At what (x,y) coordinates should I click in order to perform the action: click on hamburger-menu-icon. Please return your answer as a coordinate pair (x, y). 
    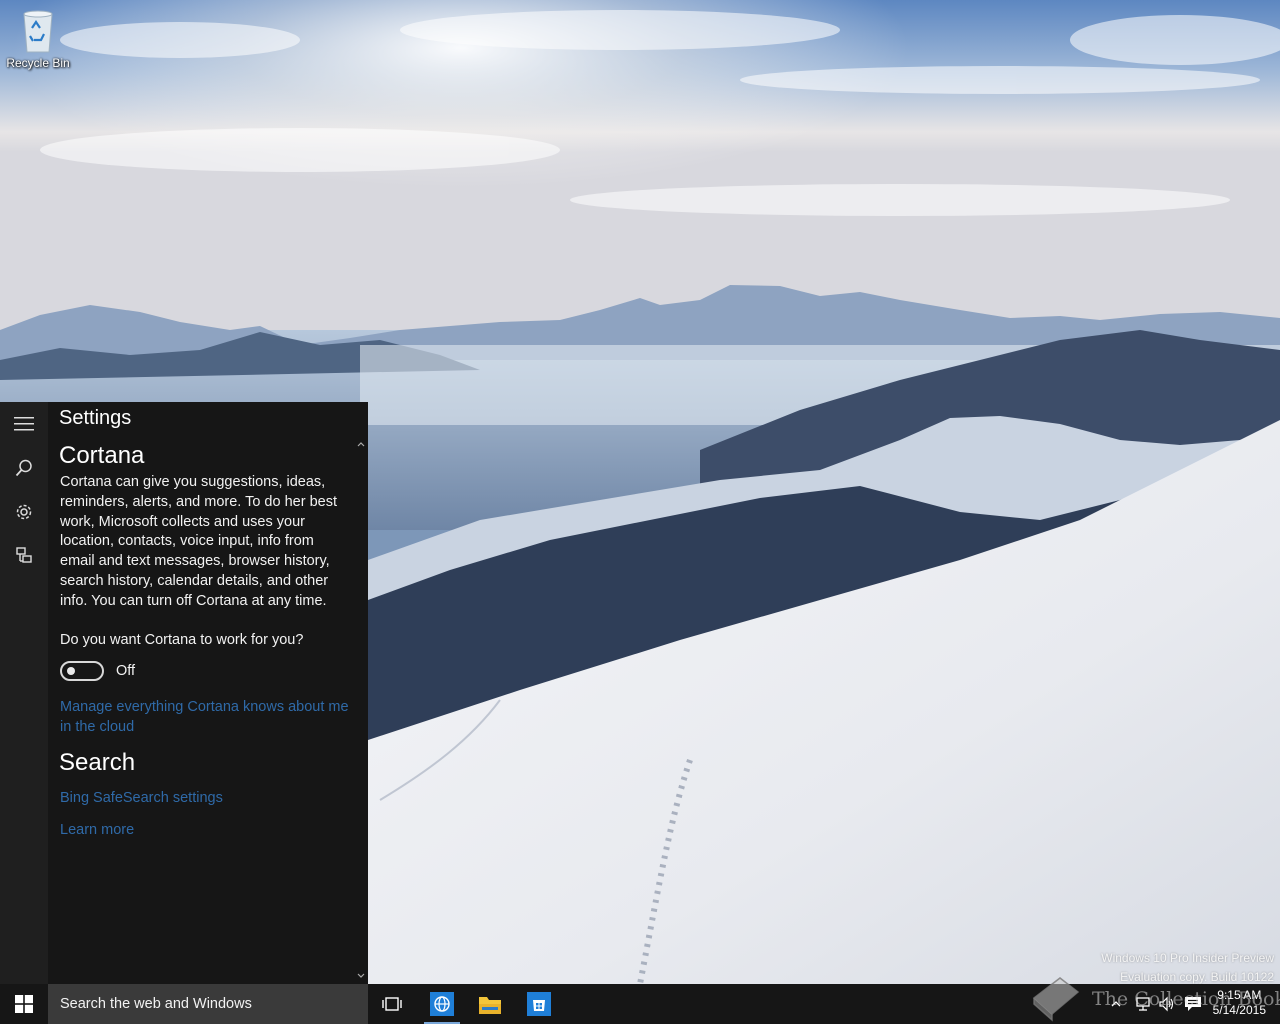
    Looking at the image, I should click on (24, 424).